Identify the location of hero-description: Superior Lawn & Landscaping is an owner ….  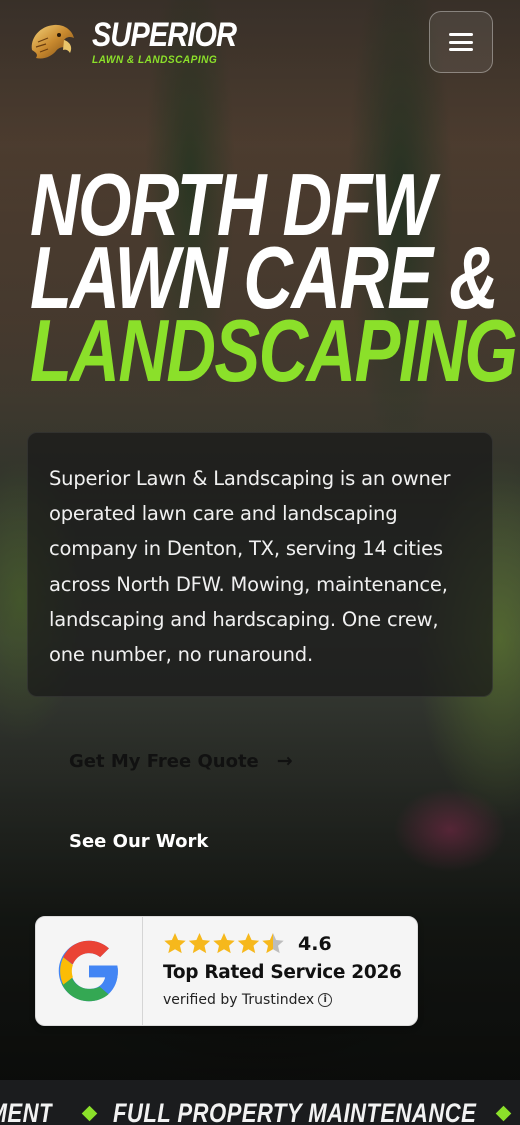
(250, 567).